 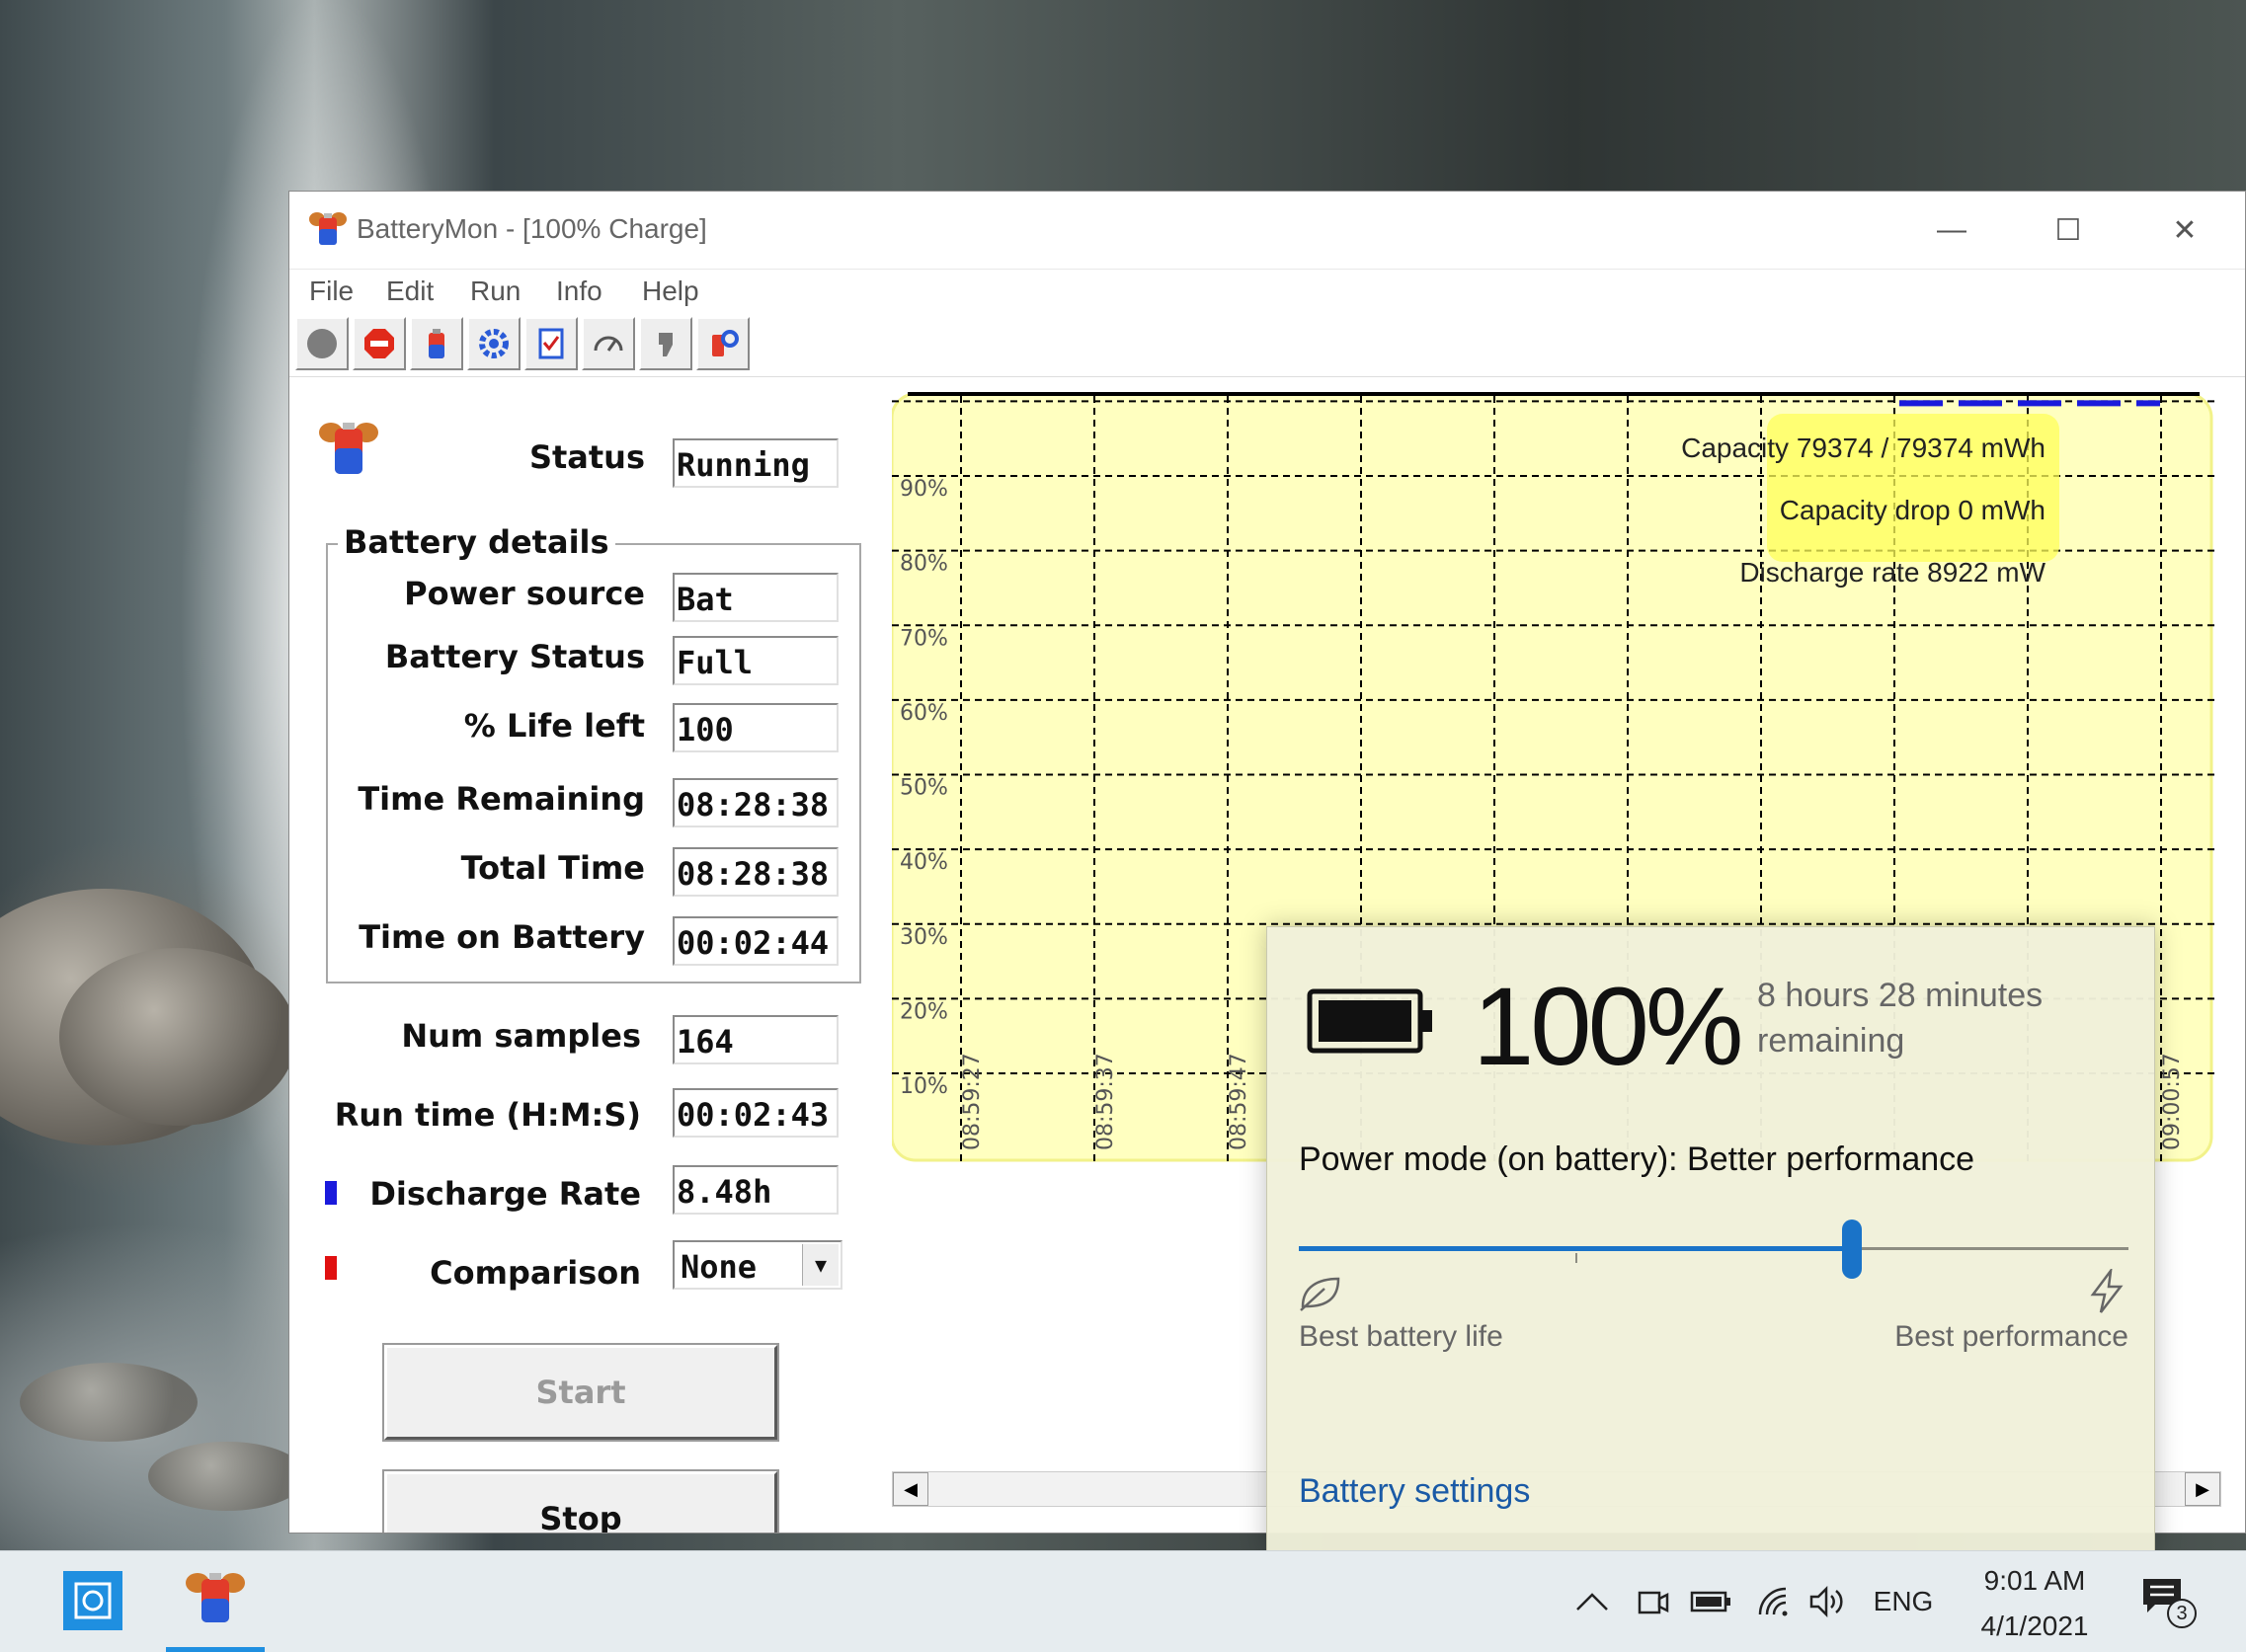 I want to click on toolbar-checklist-button, so click(x=551, y=343).